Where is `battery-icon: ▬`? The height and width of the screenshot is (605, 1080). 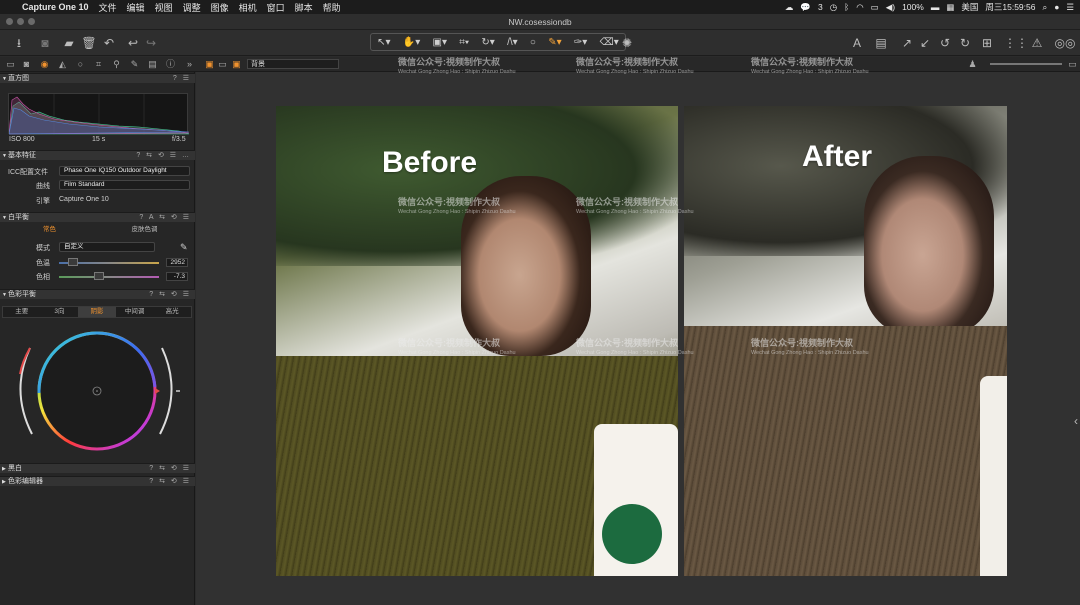
battery-icon: ▬ is located at coordinates (935, 7).